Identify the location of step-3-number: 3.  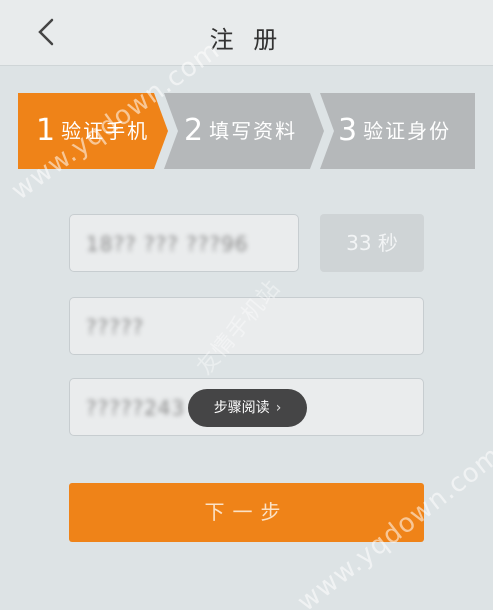
(348, 130).